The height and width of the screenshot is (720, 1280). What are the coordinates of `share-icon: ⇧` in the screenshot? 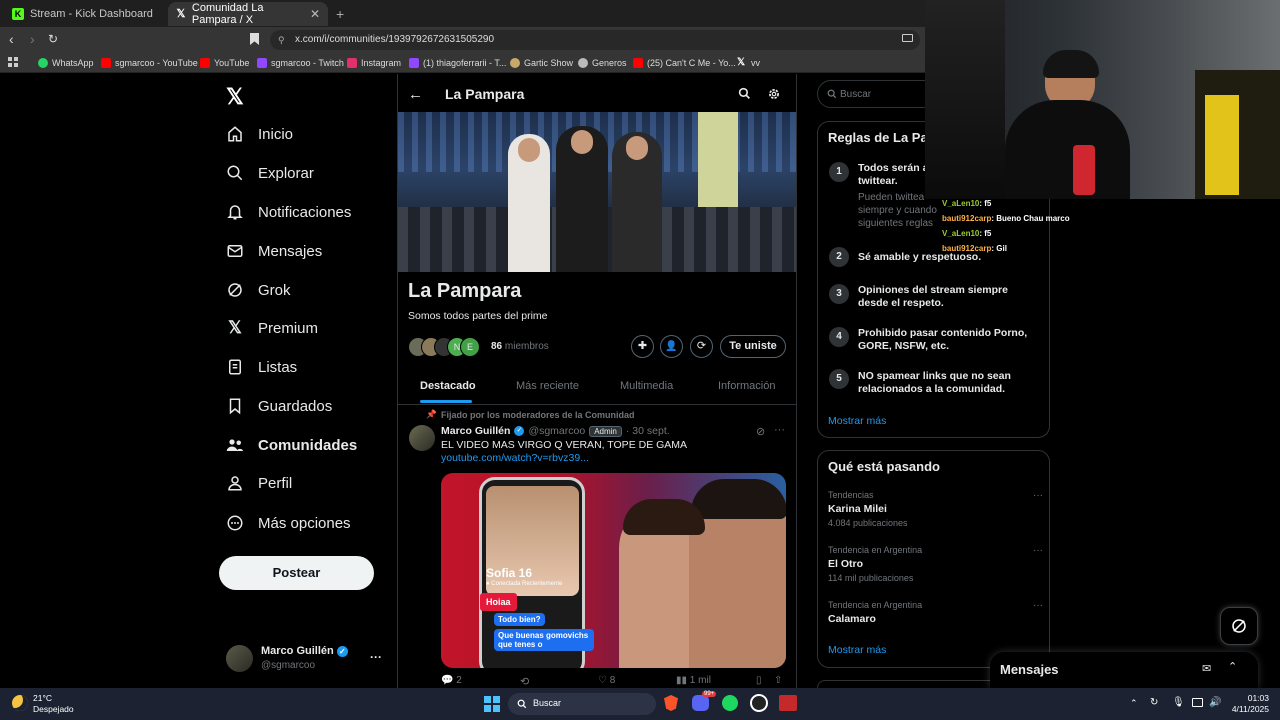 It's located at (778, 680).